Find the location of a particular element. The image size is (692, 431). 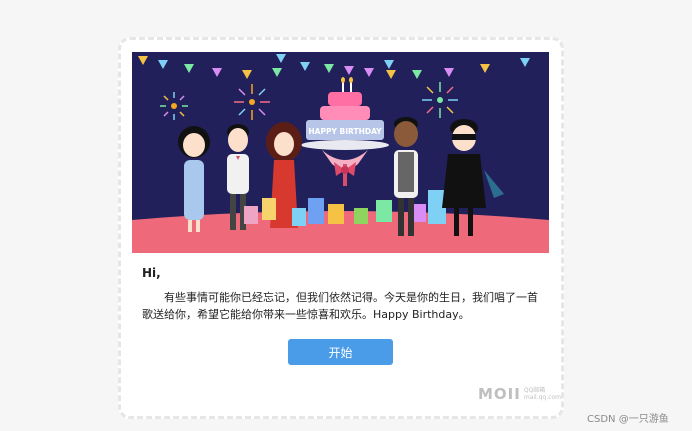

firework-left is located at coordinates (174, 106).